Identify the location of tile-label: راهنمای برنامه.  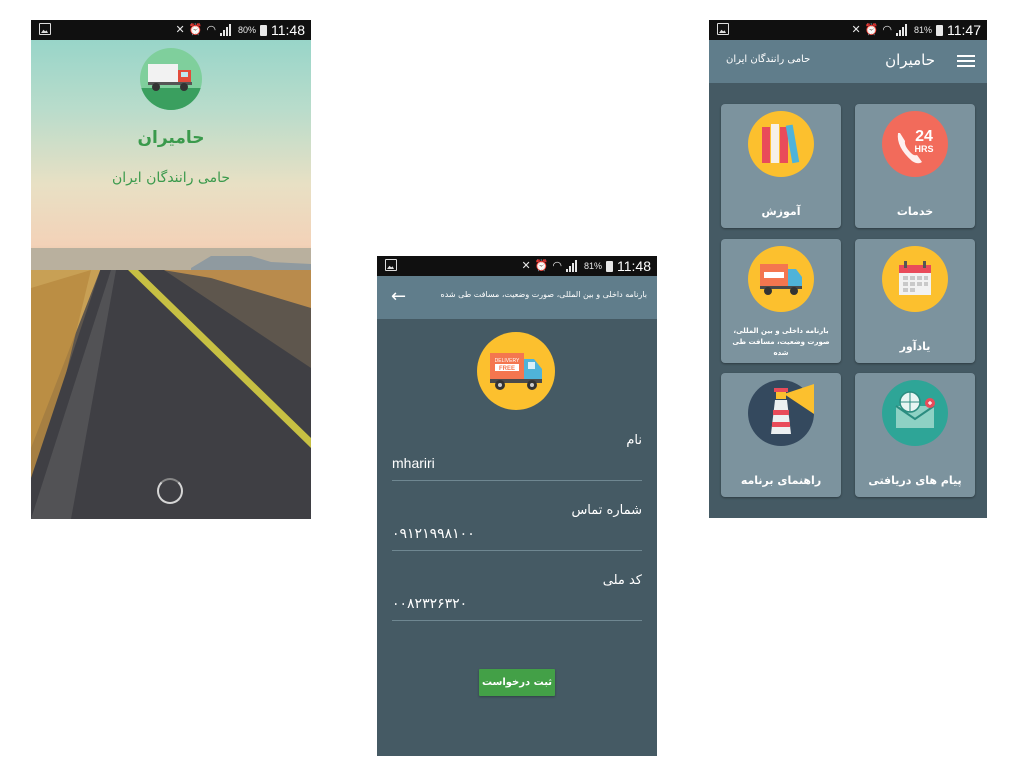
(781, 480).